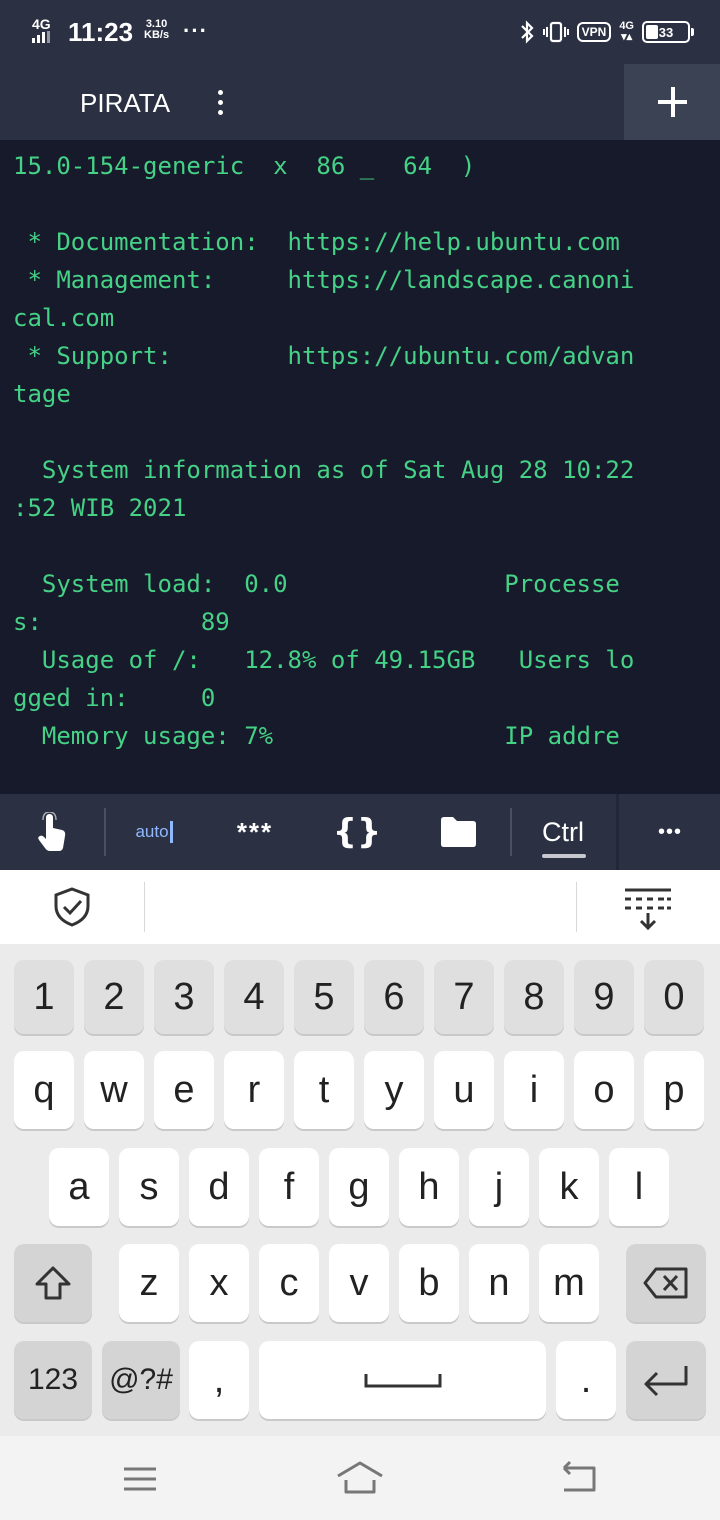 This screenshot has width=720, height=1520. Describe the element at coordinates (41, 24) in the screenshot. I see `network-type: 4G` at that location.